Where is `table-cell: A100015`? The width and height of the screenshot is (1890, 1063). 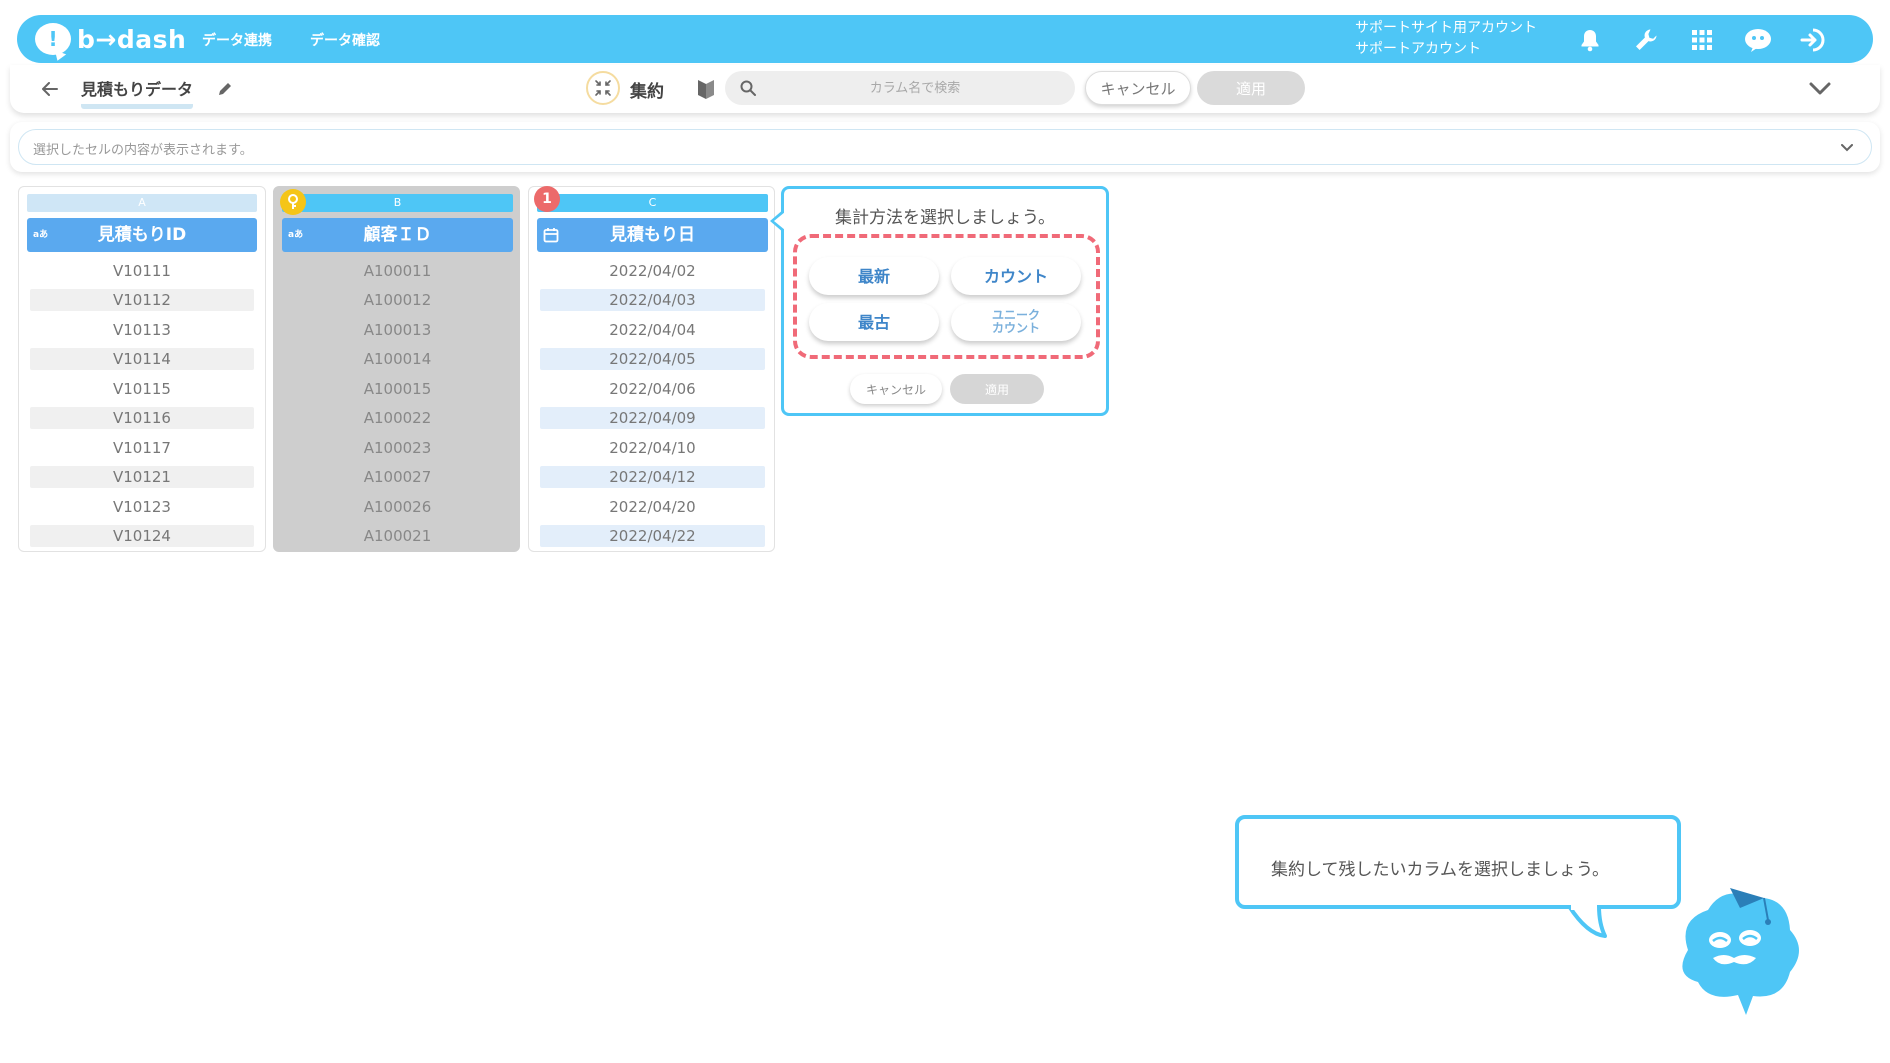 table-cell: A100015 is located at coordinates (397, 389).